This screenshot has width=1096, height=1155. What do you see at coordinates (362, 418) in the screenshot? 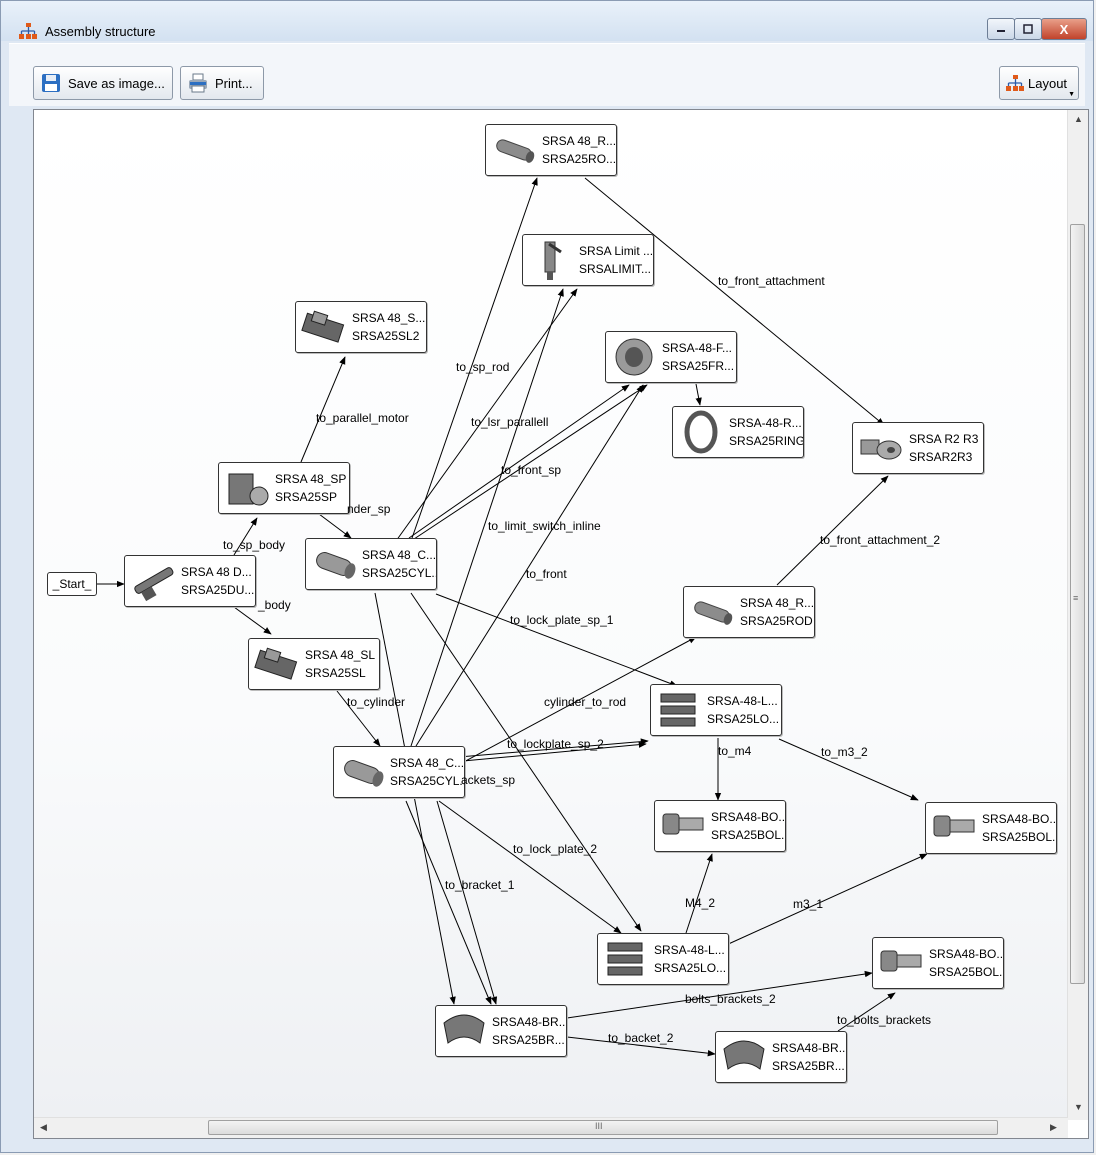
I see `edge-label: to_parallel_motor` at bounding box center [362, 418].